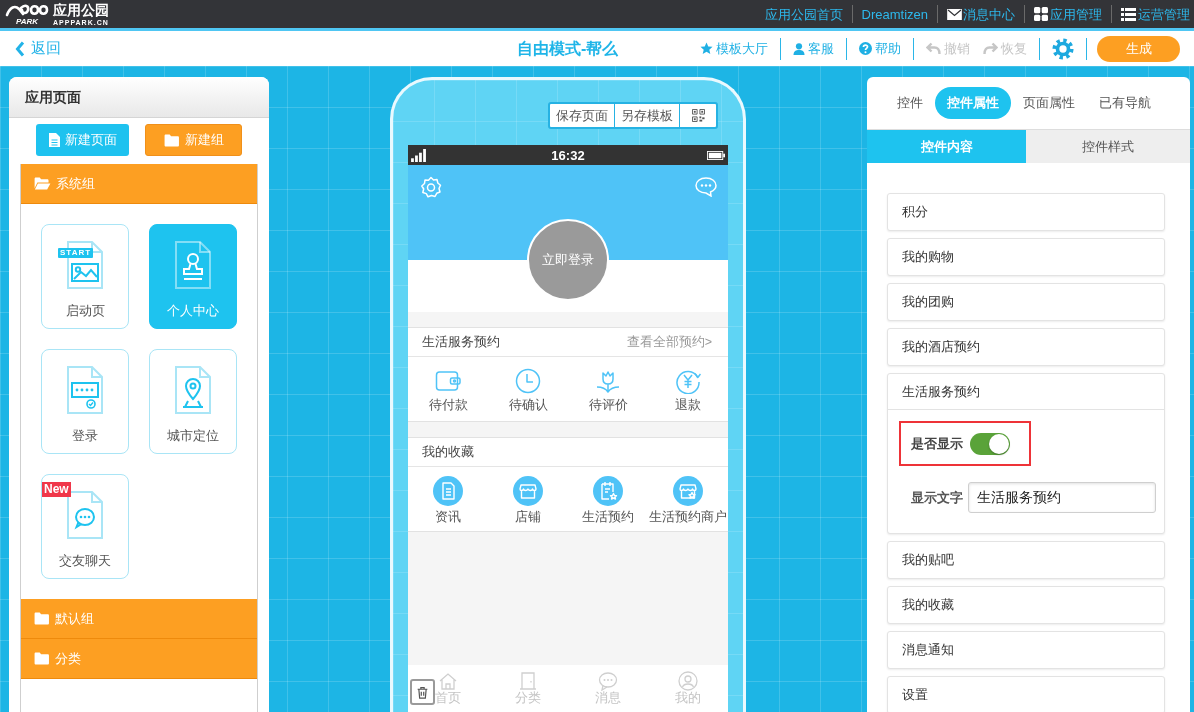 The height and width of the screenshot is (712, 1194). Describe the element at coordinates (894, 14) in the screenshot. I see `nav-link: Dreamtizen` at that location.